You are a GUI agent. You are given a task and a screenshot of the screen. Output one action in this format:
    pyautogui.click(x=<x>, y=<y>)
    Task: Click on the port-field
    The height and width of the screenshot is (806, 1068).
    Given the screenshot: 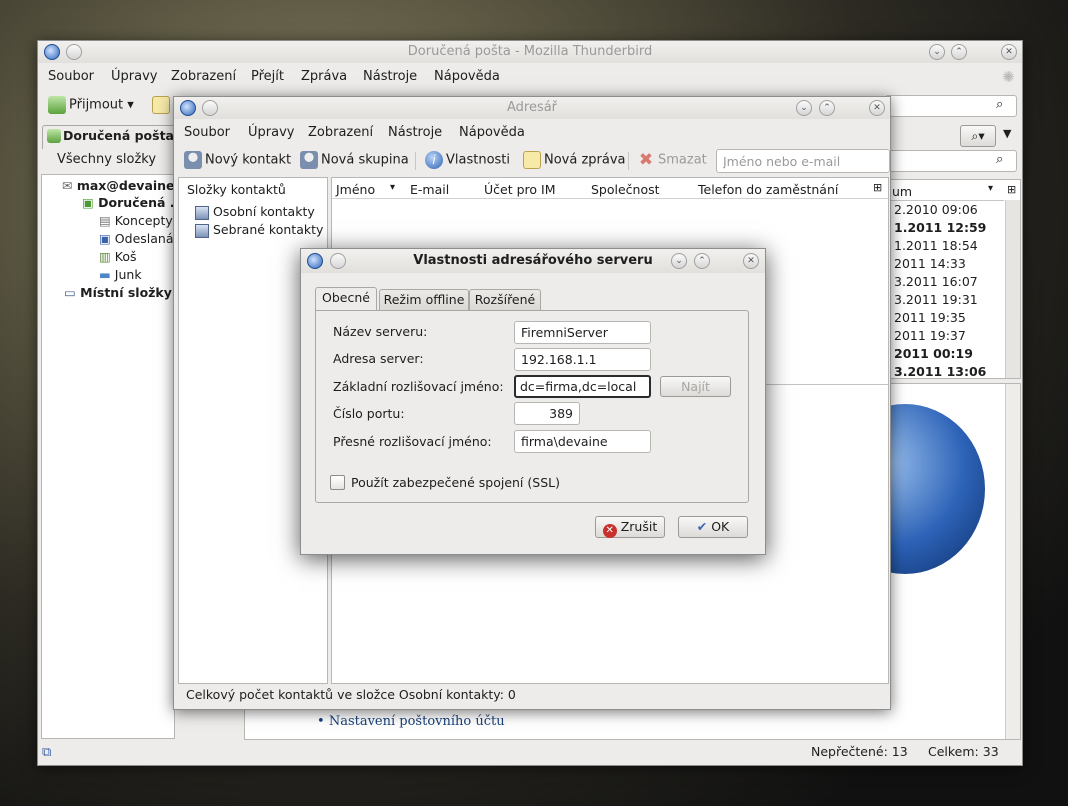 What is the action you would take?
    pyautogui.click(x=547, y=413)
    